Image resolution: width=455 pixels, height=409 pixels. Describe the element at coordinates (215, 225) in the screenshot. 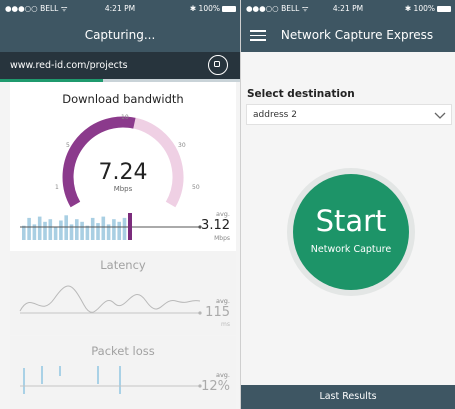

I see `download-avg-value: 3.12` at that location.